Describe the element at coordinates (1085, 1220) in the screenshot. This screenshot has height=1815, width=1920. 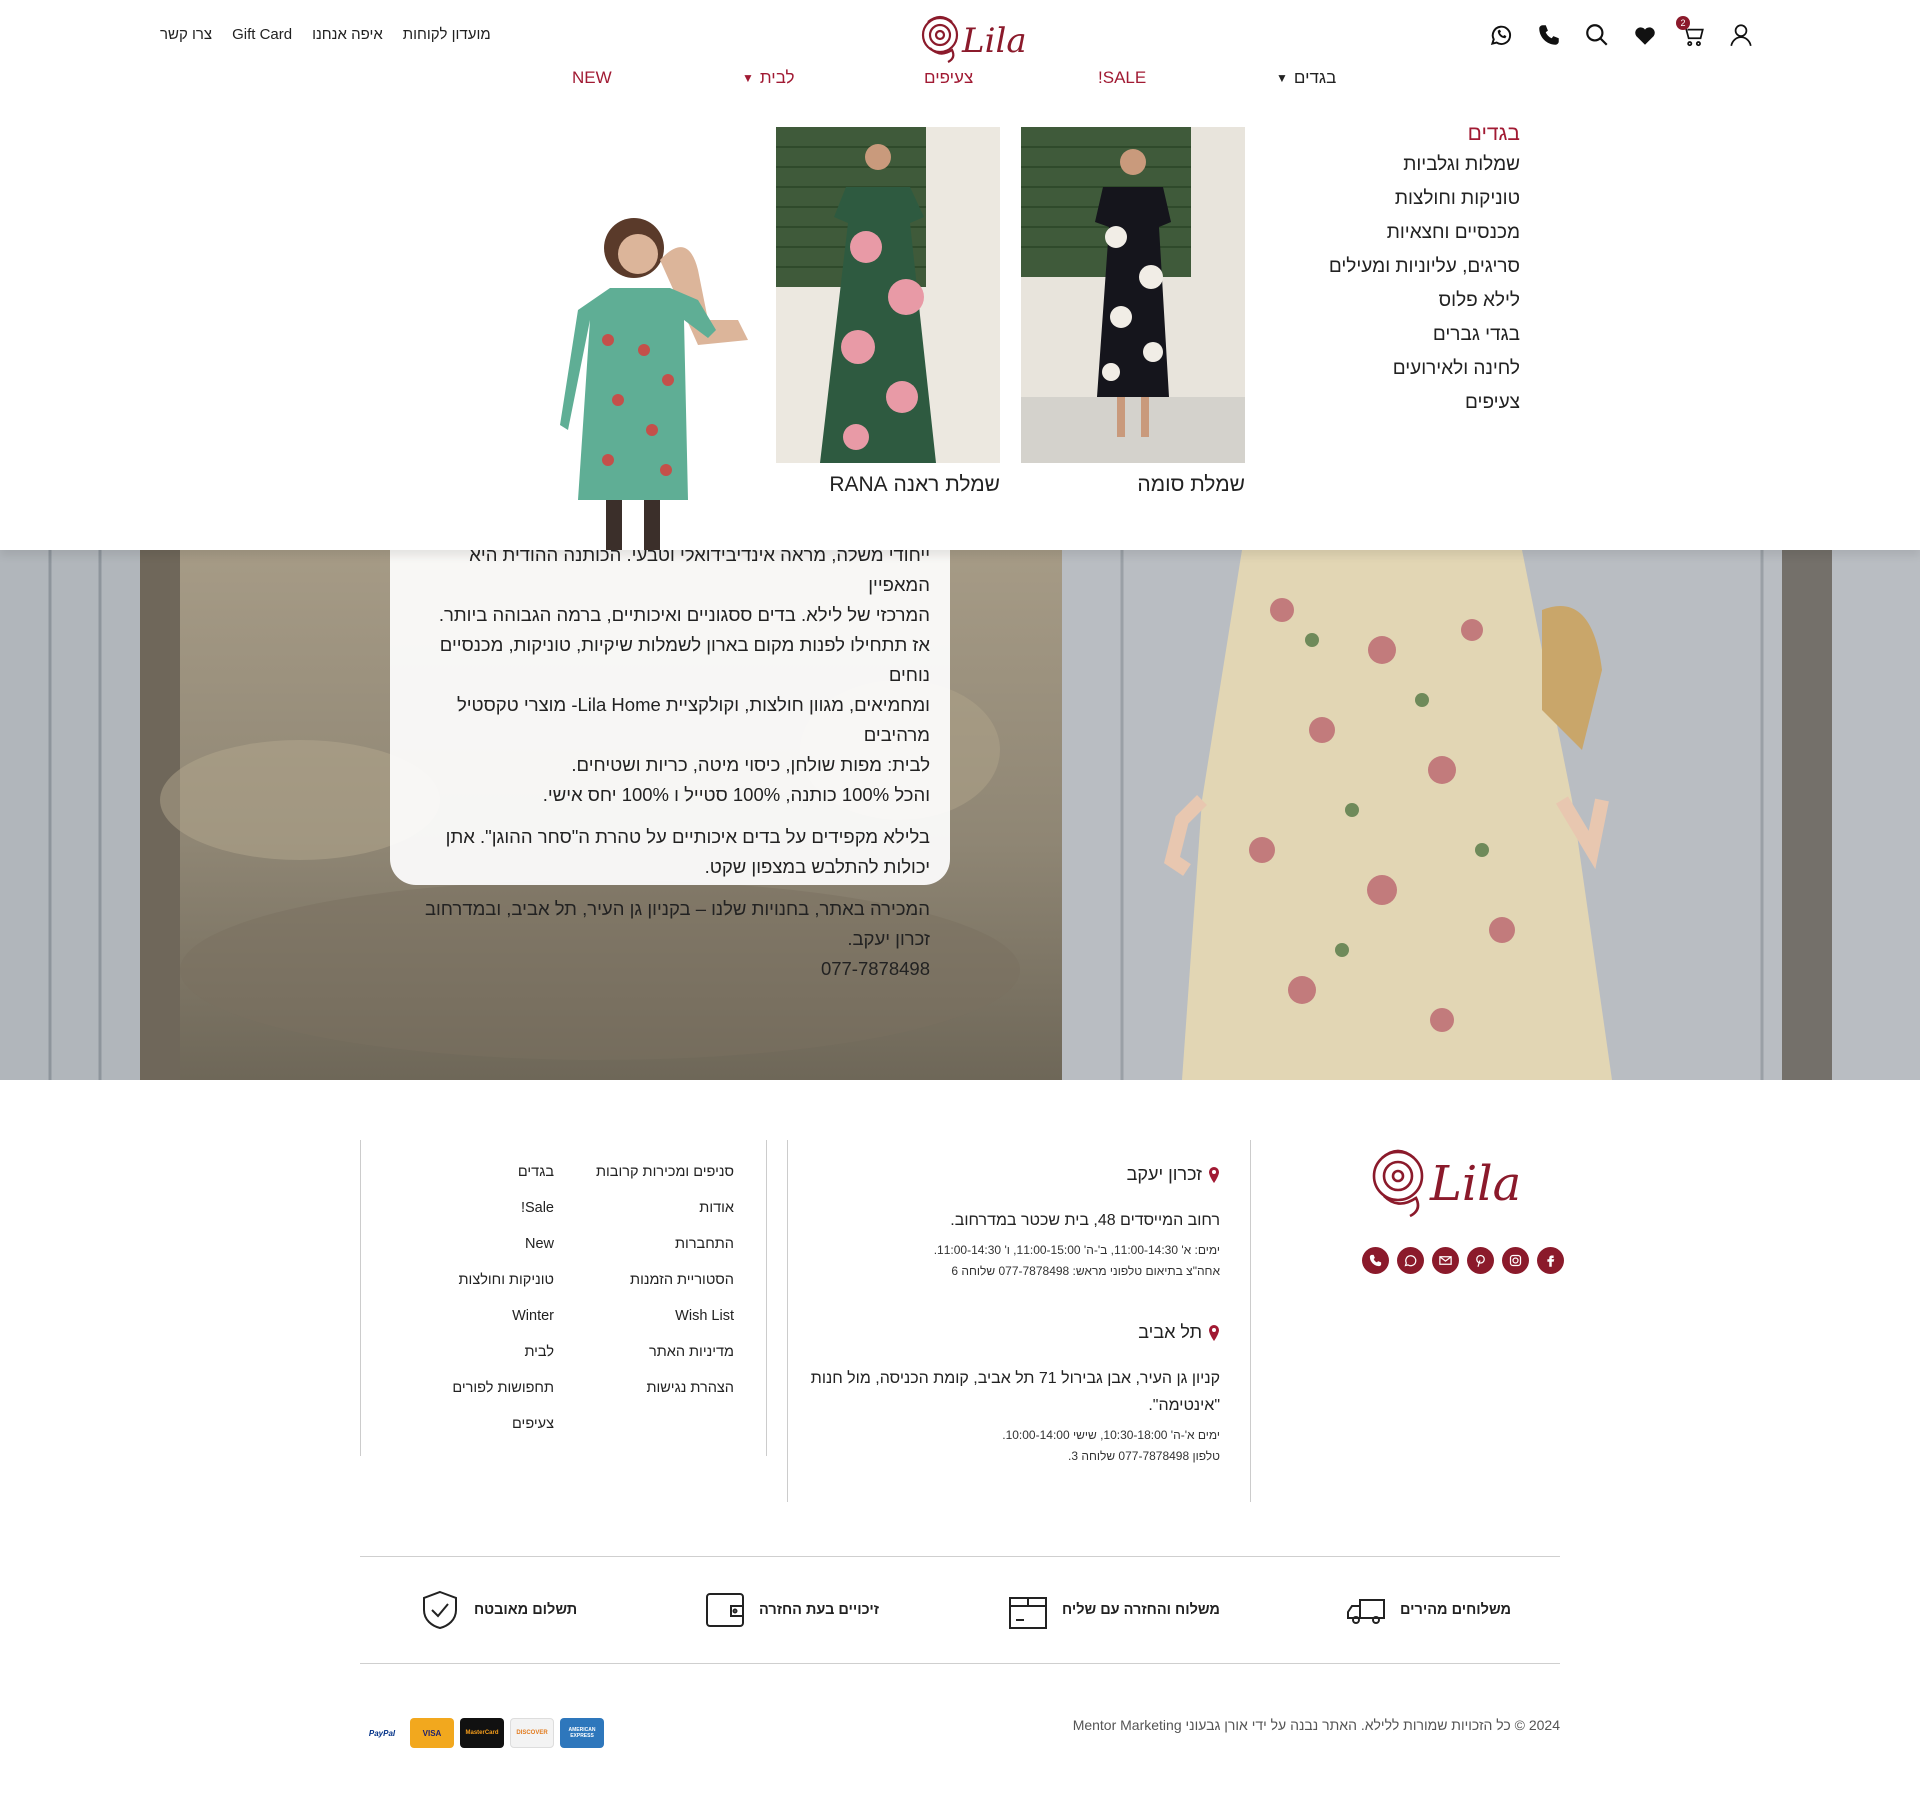
I see `branch-address: רחוב המייסדים 48, בית שכטר במדרחוב.` at that location.